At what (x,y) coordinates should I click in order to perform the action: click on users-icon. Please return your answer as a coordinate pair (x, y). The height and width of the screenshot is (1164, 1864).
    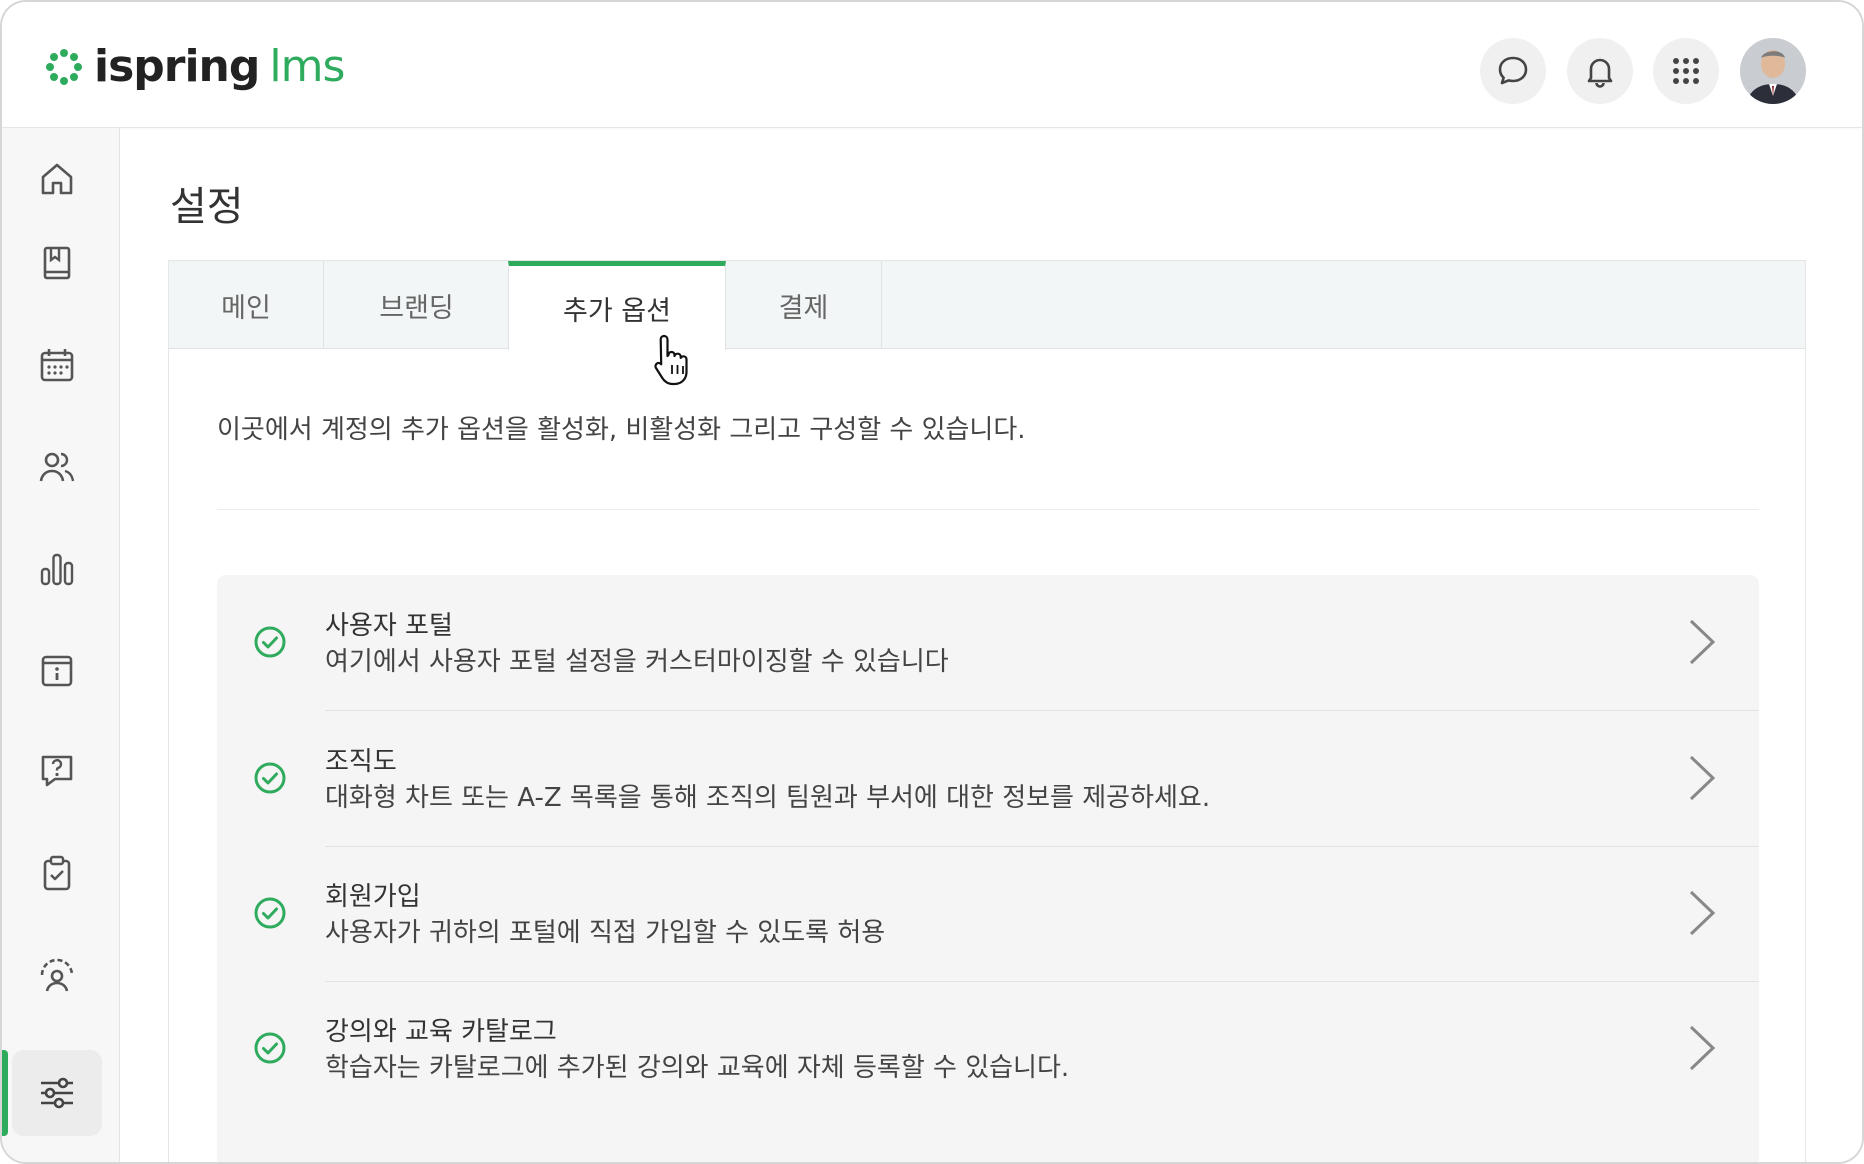
    Looking at the image, I should click on (57, 467).